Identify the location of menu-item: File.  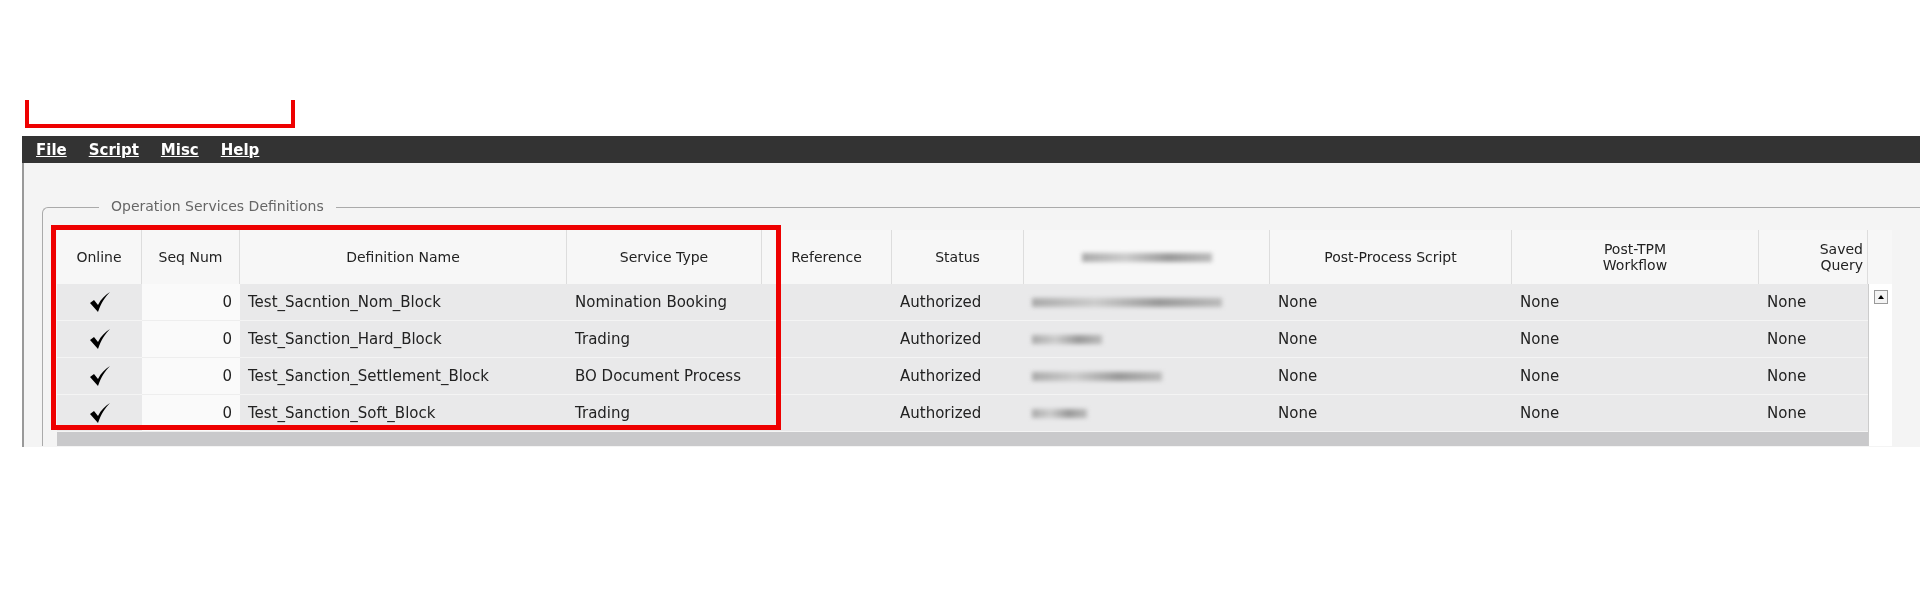
(51, 149).